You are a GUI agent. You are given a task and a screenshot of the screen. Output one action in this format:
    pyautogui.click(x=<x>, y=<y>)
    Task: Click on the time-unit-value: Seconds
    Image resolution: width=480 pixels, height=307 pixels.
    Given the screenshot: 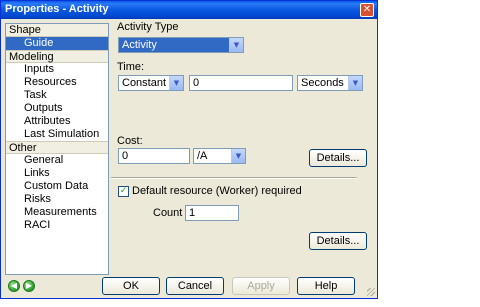 What is the action you would take?
    pyautogui.click(x=322, y=83)
    